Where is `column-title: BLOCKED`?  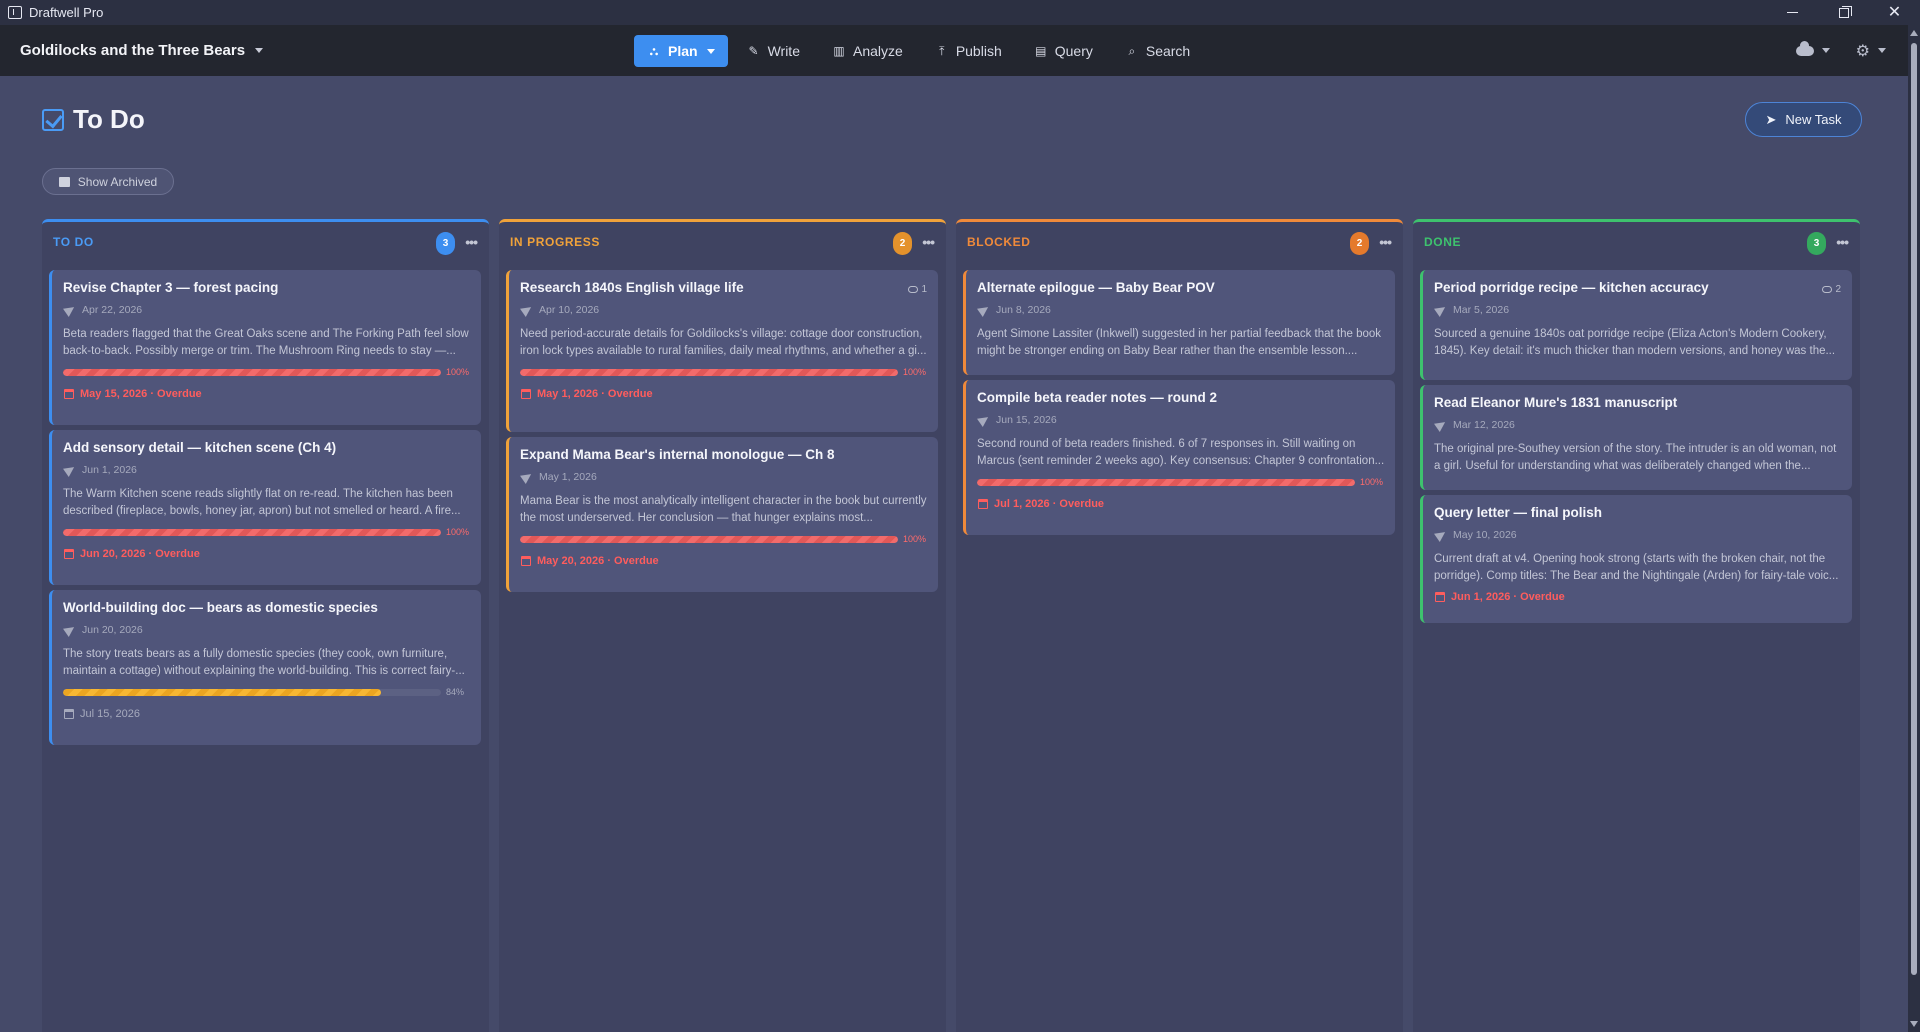 column-title: BLOCKED is located at coordinates (999, 242).